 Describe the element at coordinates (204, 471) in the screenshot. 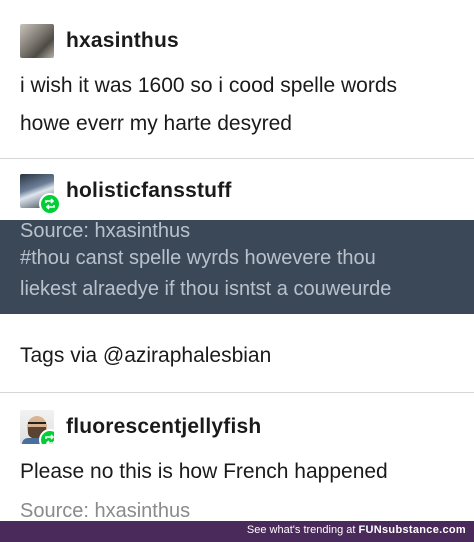

I see `post-text-line: Please no this is how French happened` at that location.